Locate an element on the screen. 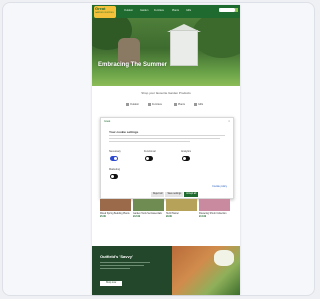 This screenshot has width=320, height=299. chip-label: Gifts is located at coordinates (201, 105).